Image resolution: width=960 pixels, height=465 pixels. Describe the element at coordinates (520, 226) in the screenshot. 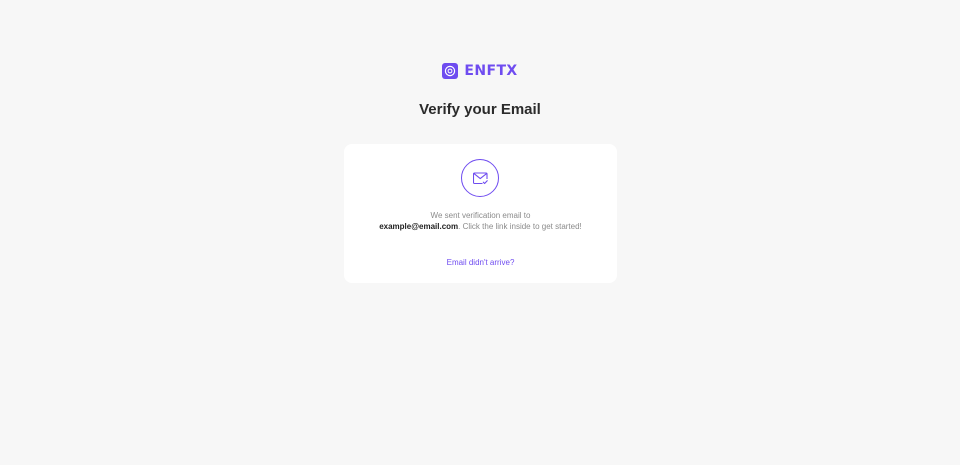

I see `message-suffix: . Click the link inside to get started!` at that location.